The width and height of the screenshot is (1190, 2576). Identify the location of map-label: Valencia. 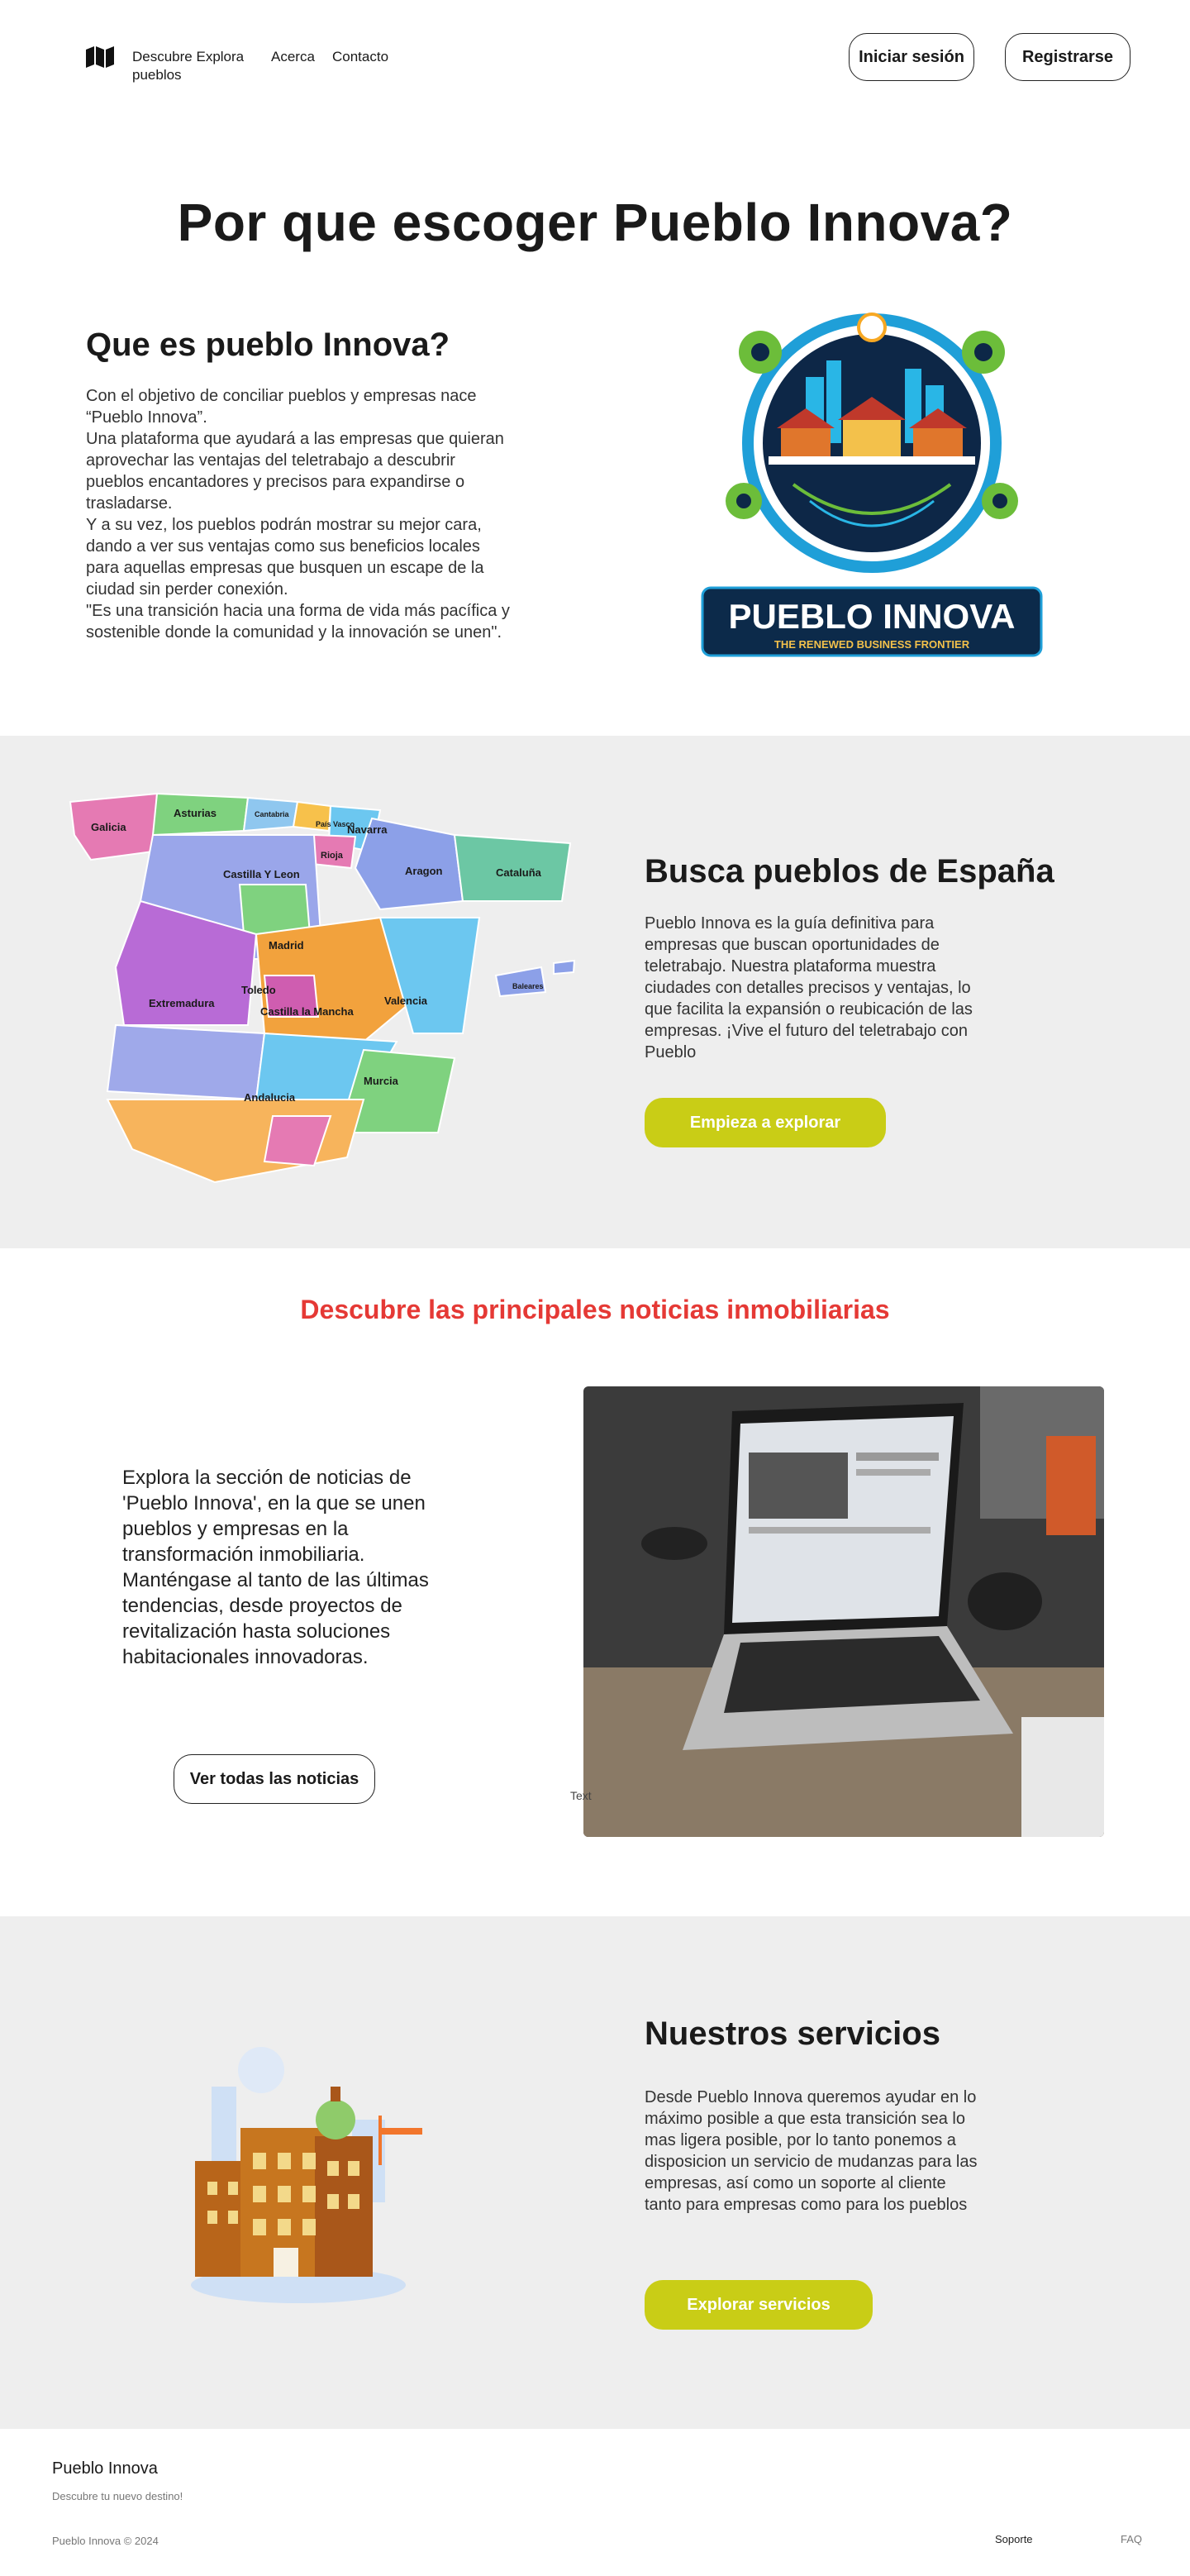
(406, 1001).